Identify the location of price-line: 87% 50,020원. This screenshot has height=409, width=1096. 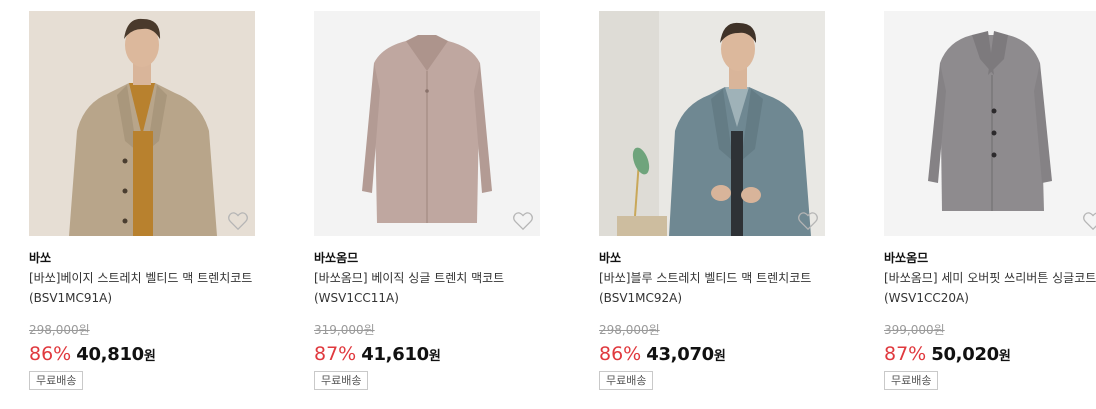
(990, 354).